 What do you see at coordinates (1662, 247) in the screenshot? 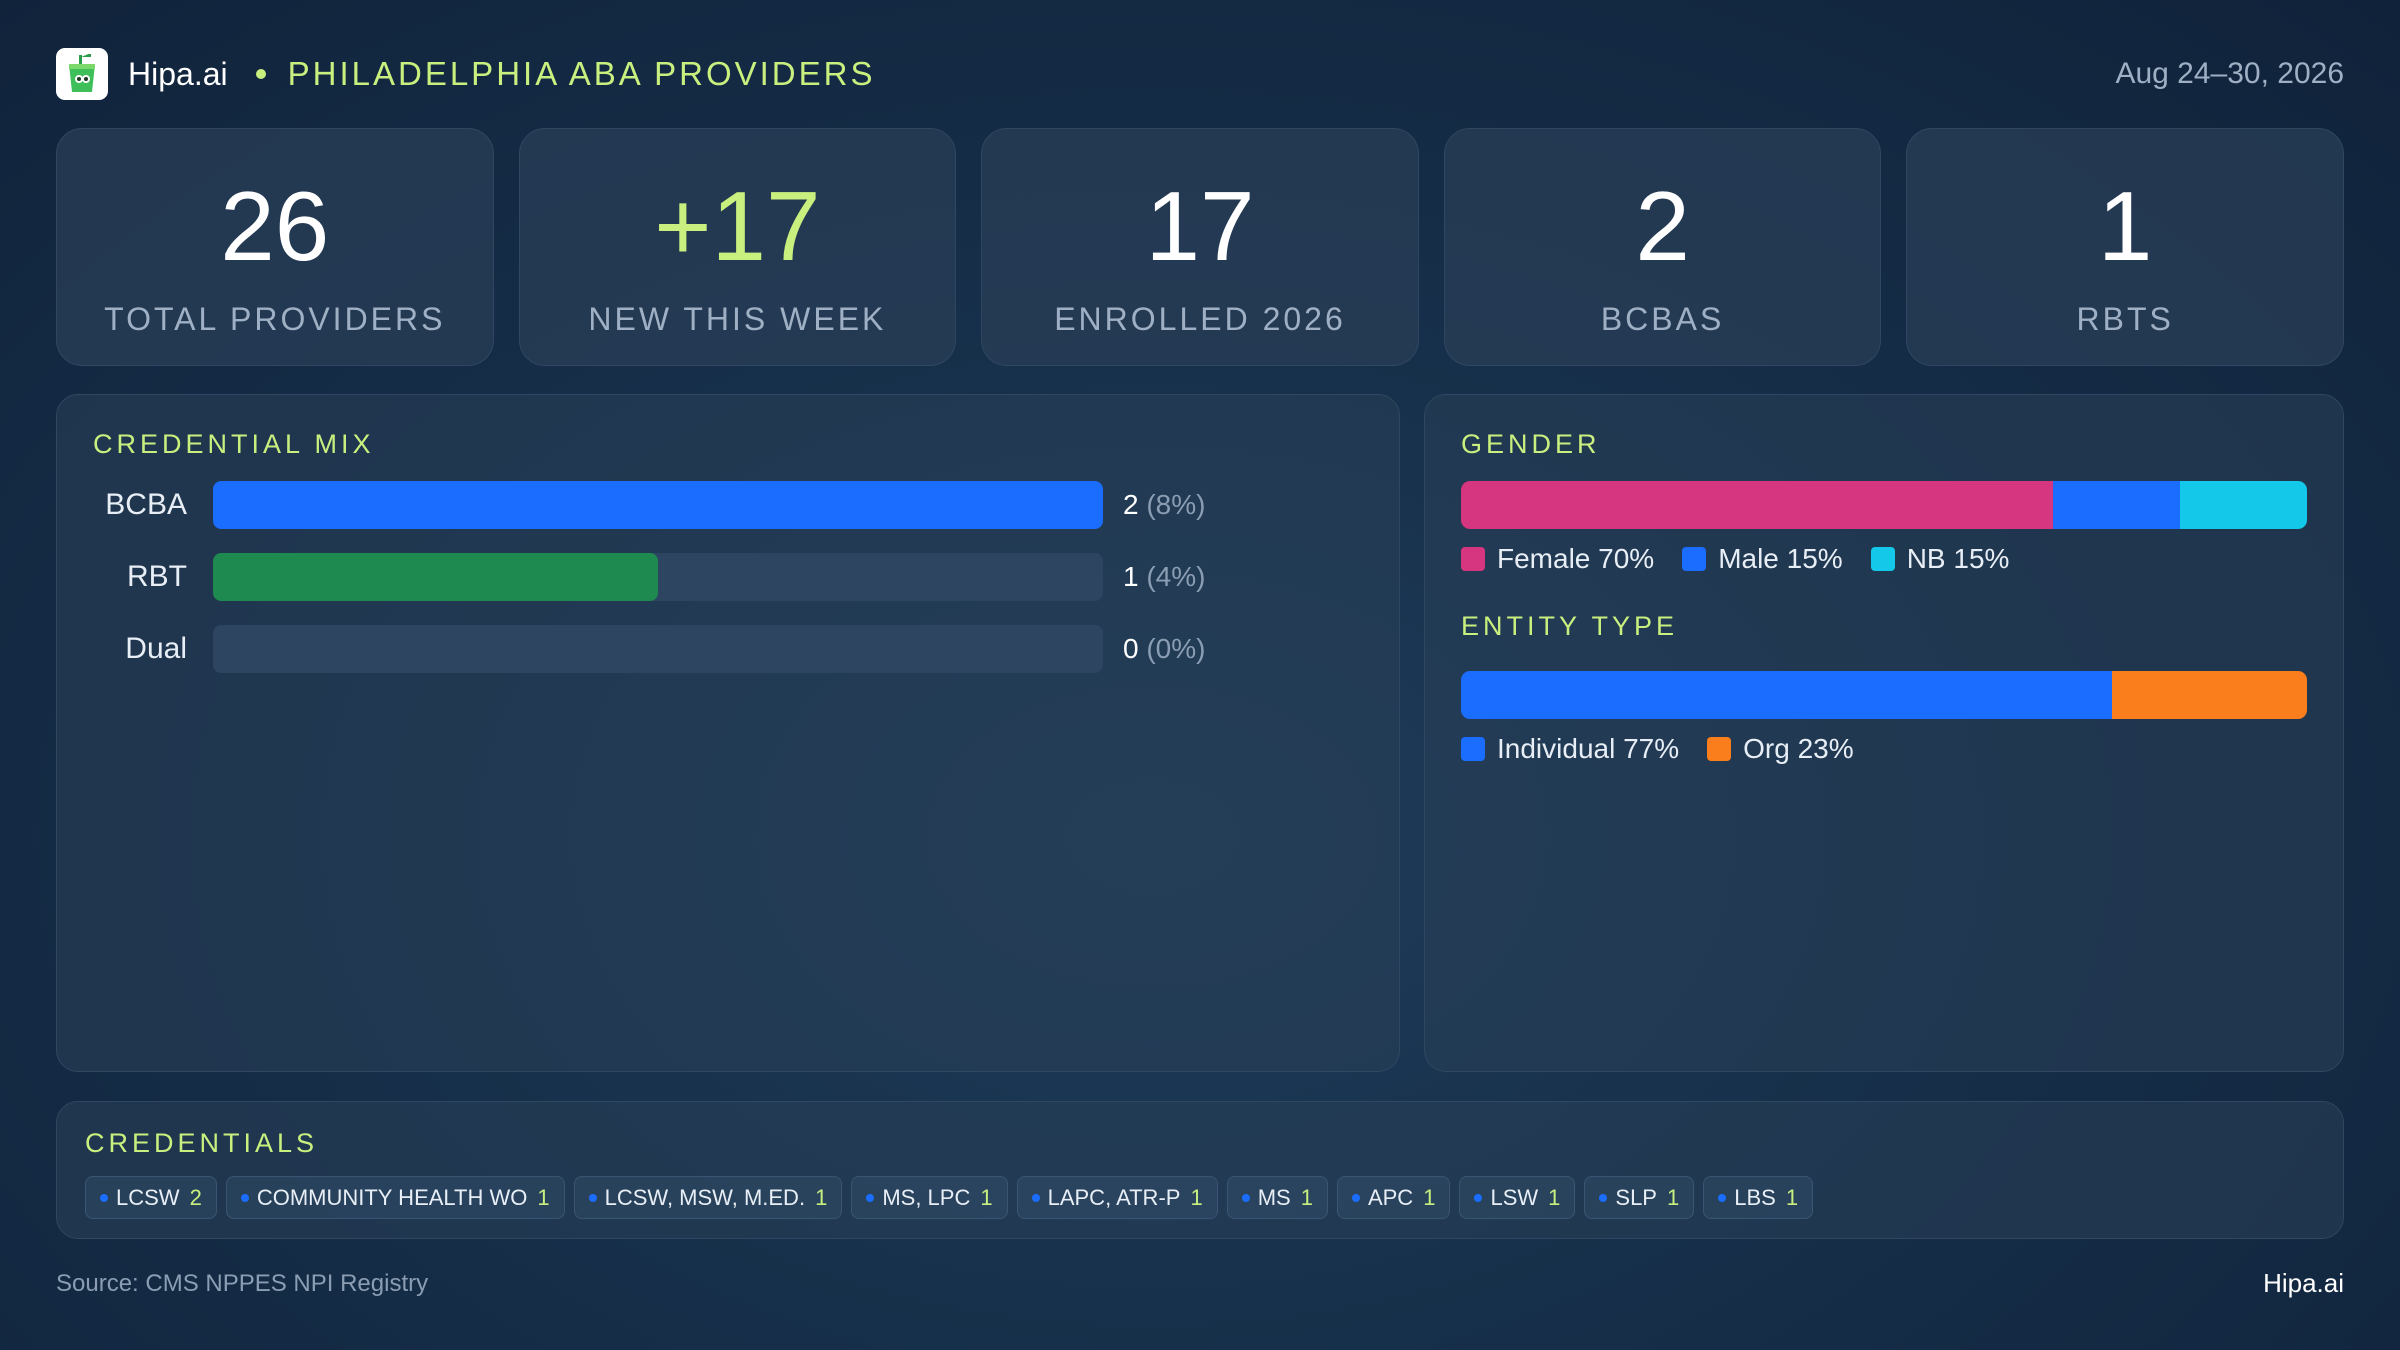
I see `kpi-card-bcbas: 2 BCBAS` at bounding box center [1662, 247].